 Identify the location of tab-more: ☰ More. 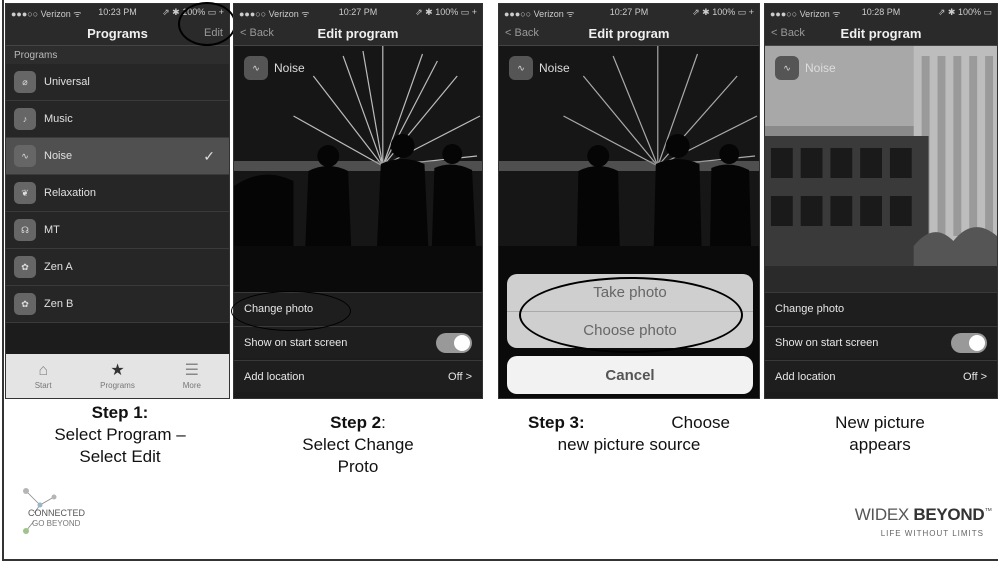
(192, 376).